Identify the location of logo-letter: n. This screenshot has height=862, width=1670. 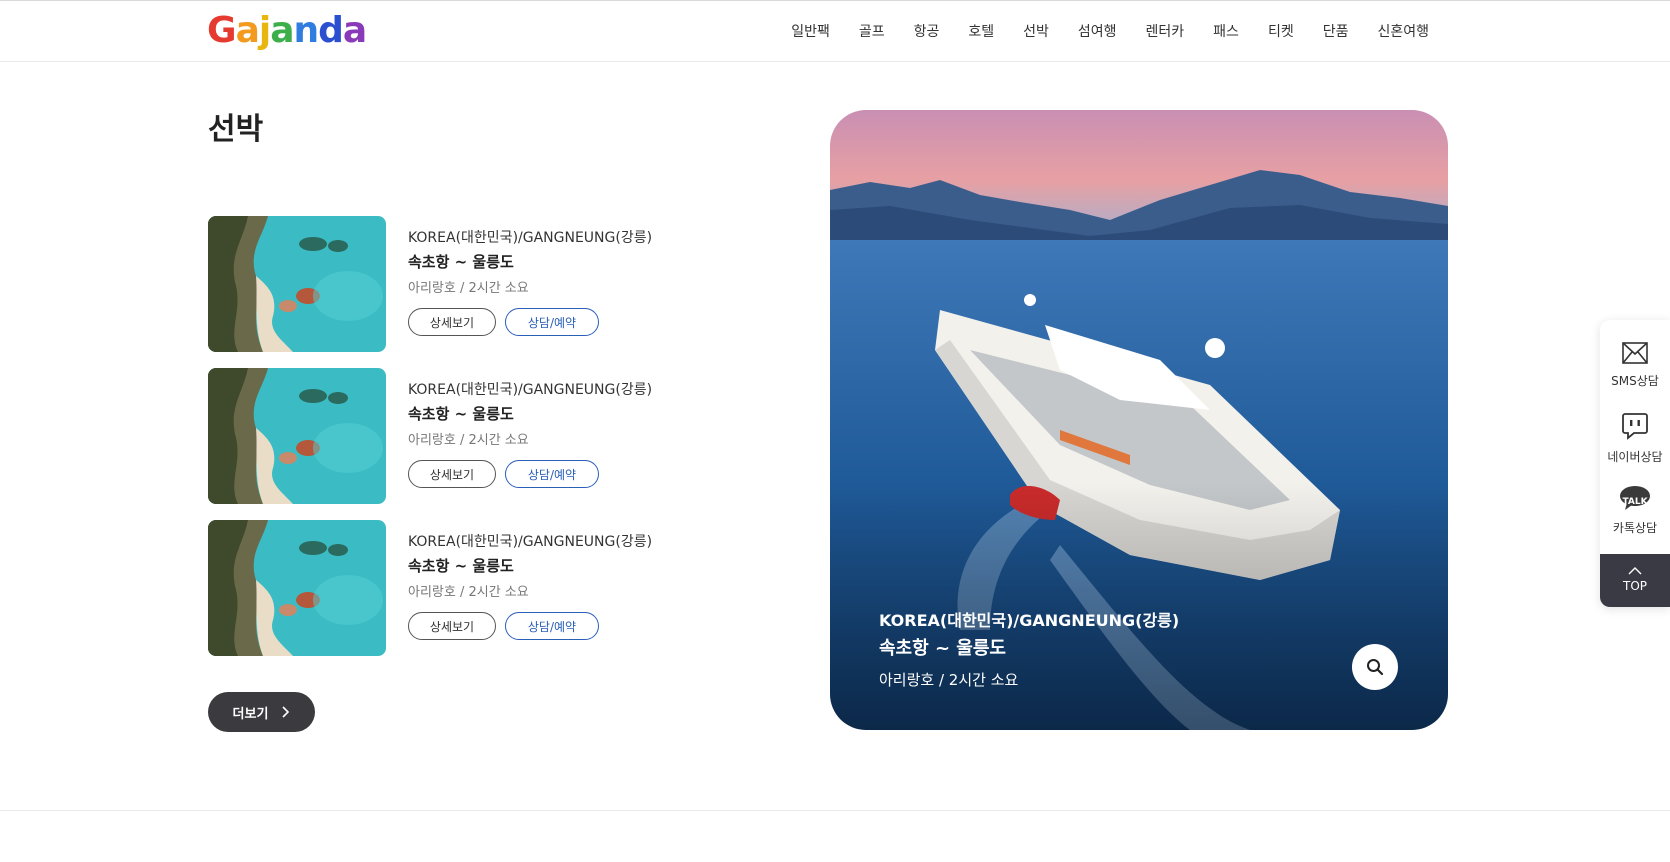
(306, 30).